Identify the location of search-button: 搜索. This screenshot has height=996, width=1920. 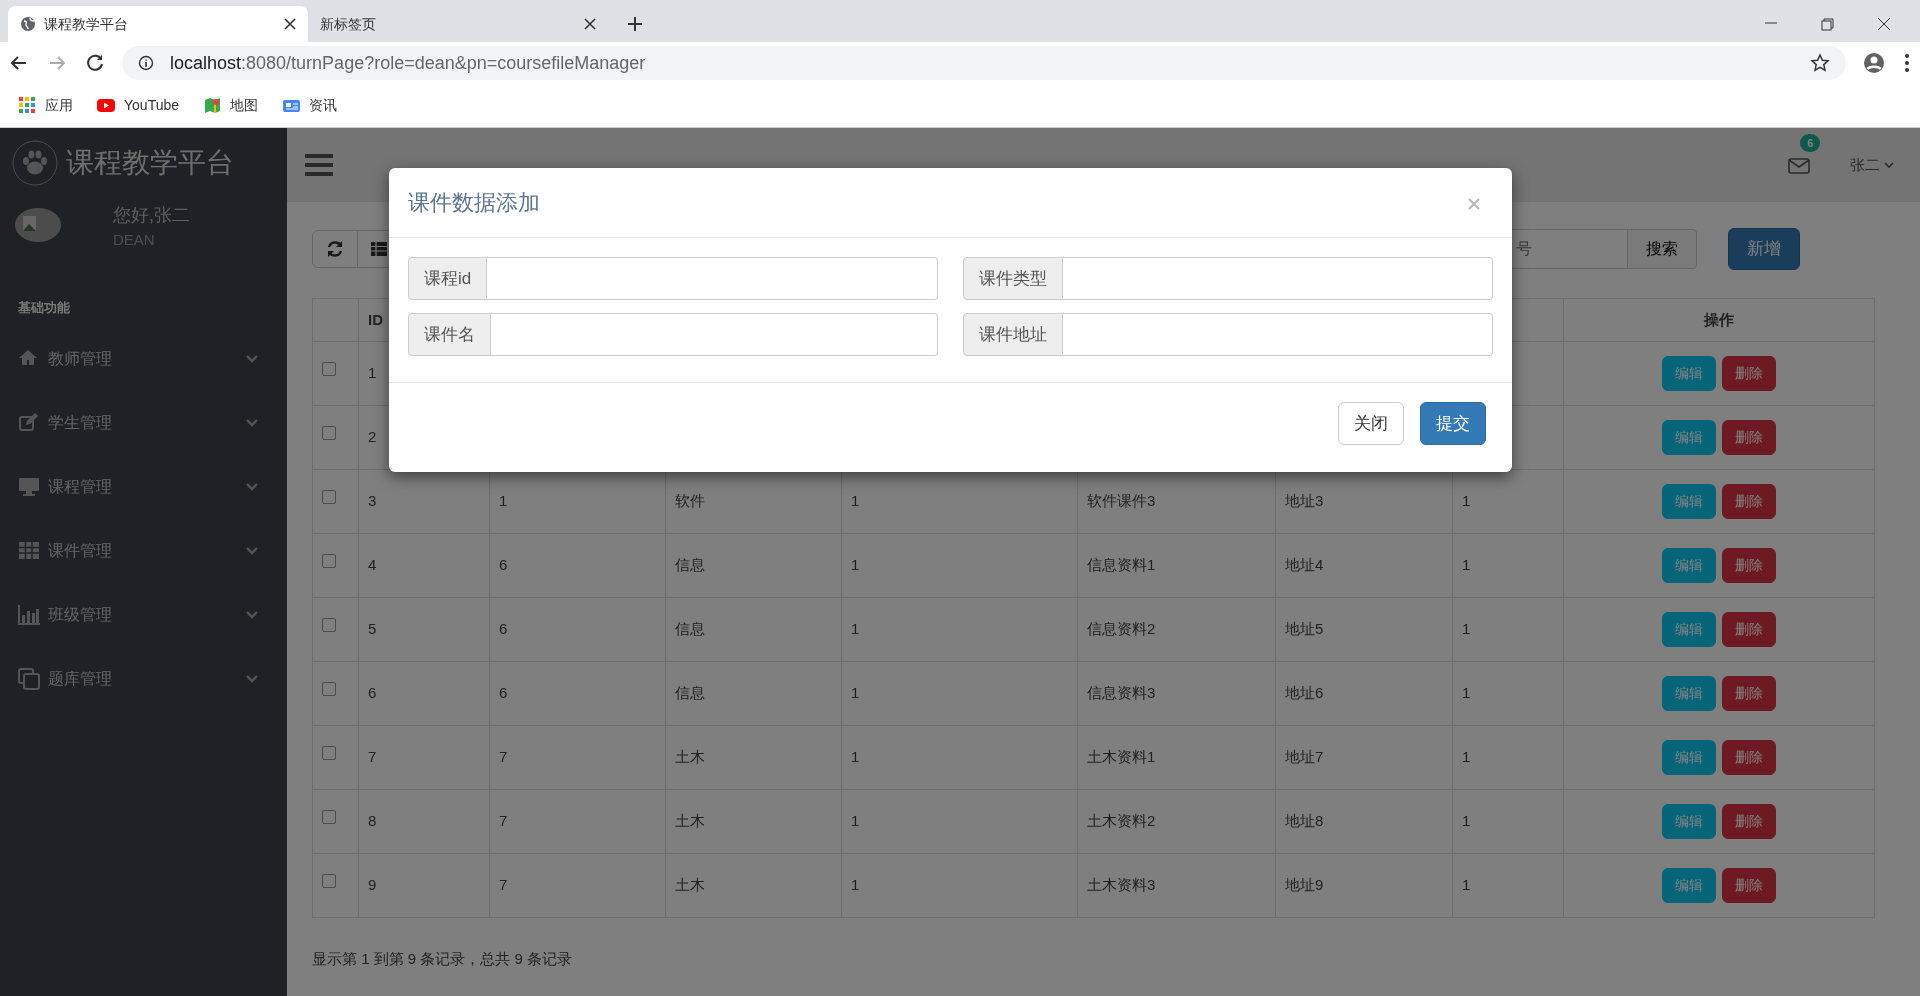
(1662, 249).